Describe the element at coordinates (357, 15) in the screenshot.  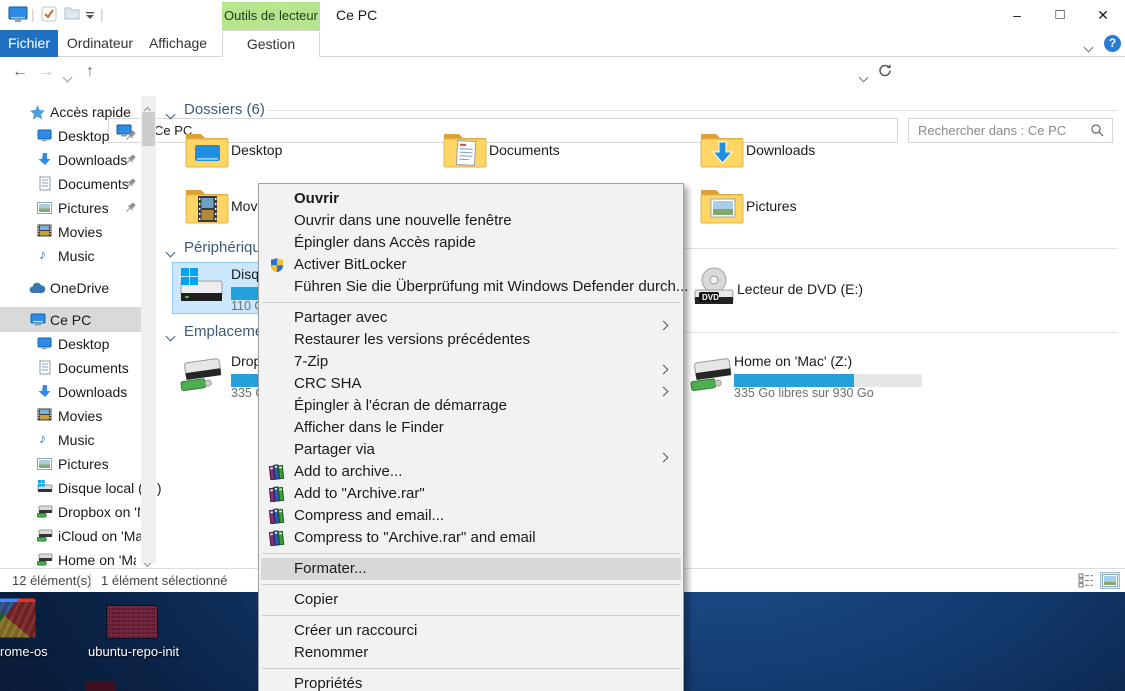
I see `window-title: Ce PC` at that location.